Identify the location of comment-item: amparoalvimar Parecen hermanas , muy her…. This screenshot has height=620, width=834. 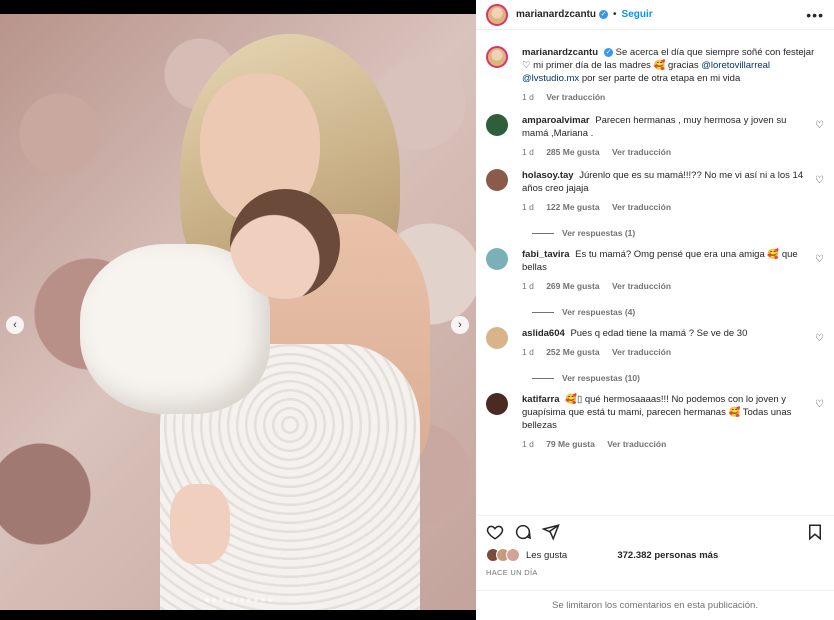
(655, 136).